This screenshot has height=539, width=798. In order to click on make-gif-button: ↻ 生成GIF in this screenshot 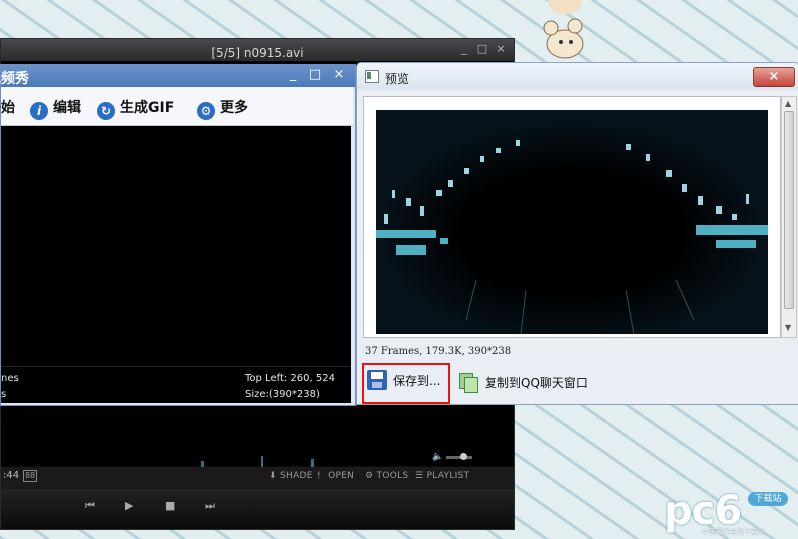, I will do `click(135, 108)`.